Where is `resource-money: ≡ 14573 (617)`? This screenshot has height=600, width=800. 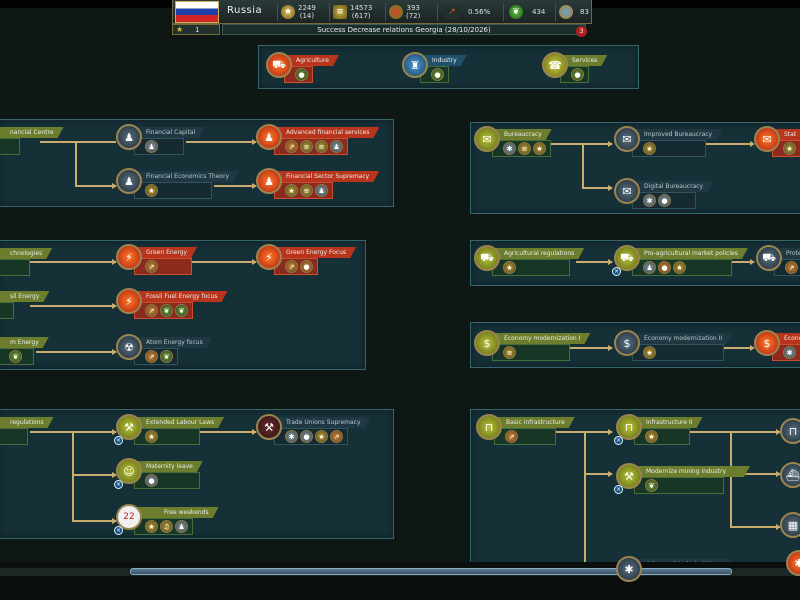 resource-money: ≡ 14573 (617) is located at coordinates (352, 12).